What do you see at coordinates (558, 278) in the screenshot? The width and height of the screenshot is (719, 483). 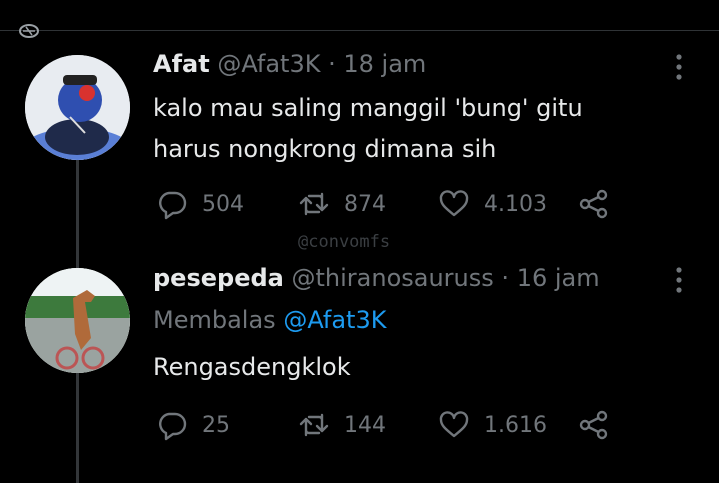 I see `timestamp: 16 jam` at bounding box center [558, 278].